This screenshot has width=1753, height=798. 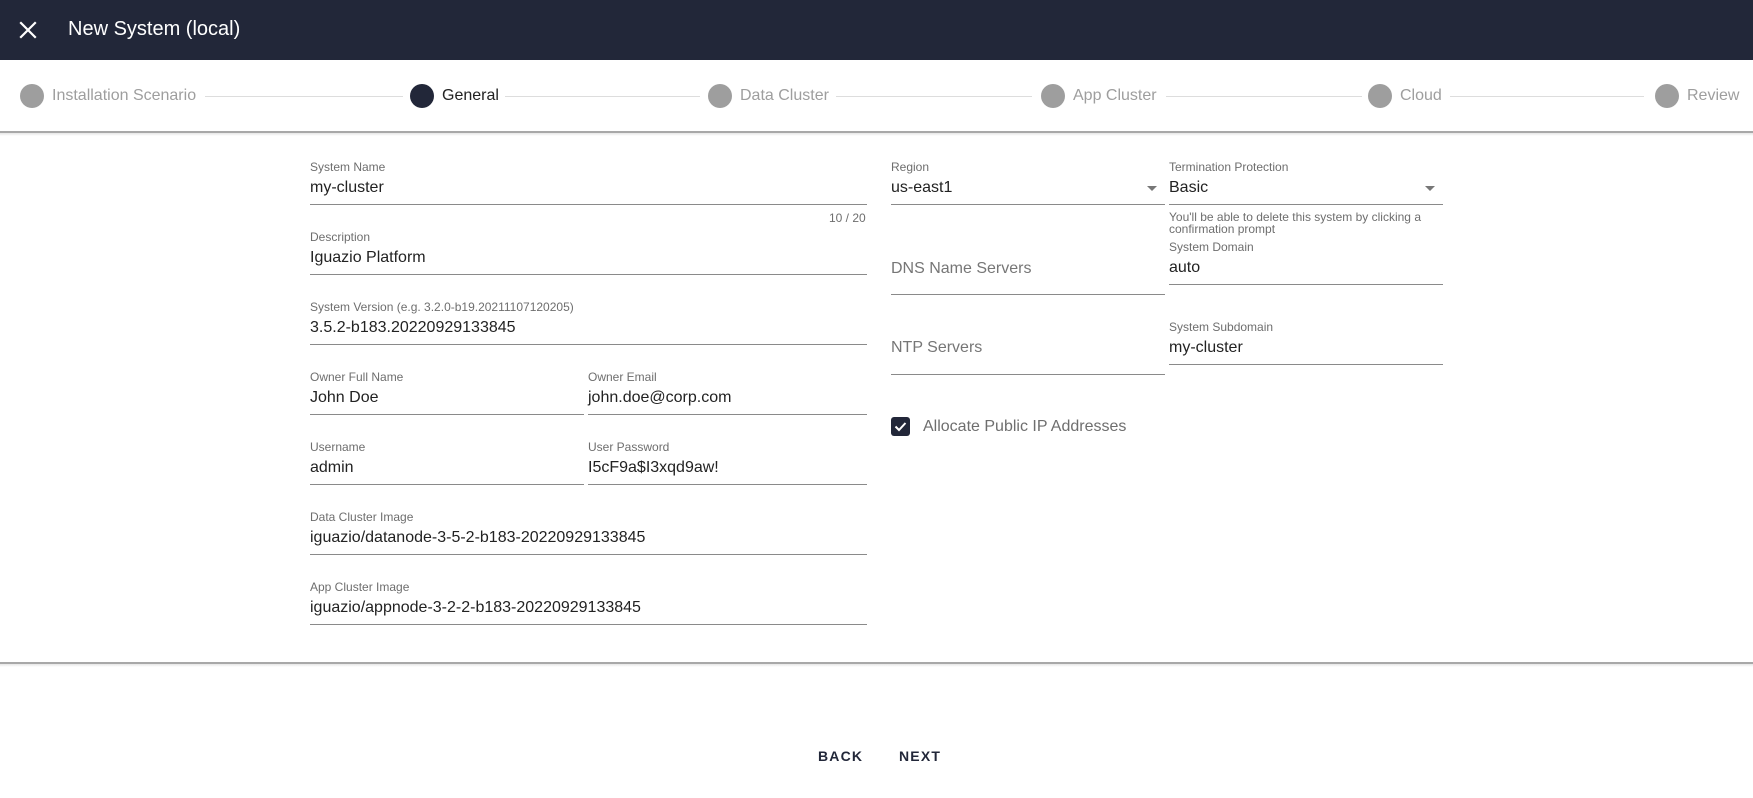 I want to click on system-subdomain-field: System Subdomain my-cluster, so click(x=1306, y=342).